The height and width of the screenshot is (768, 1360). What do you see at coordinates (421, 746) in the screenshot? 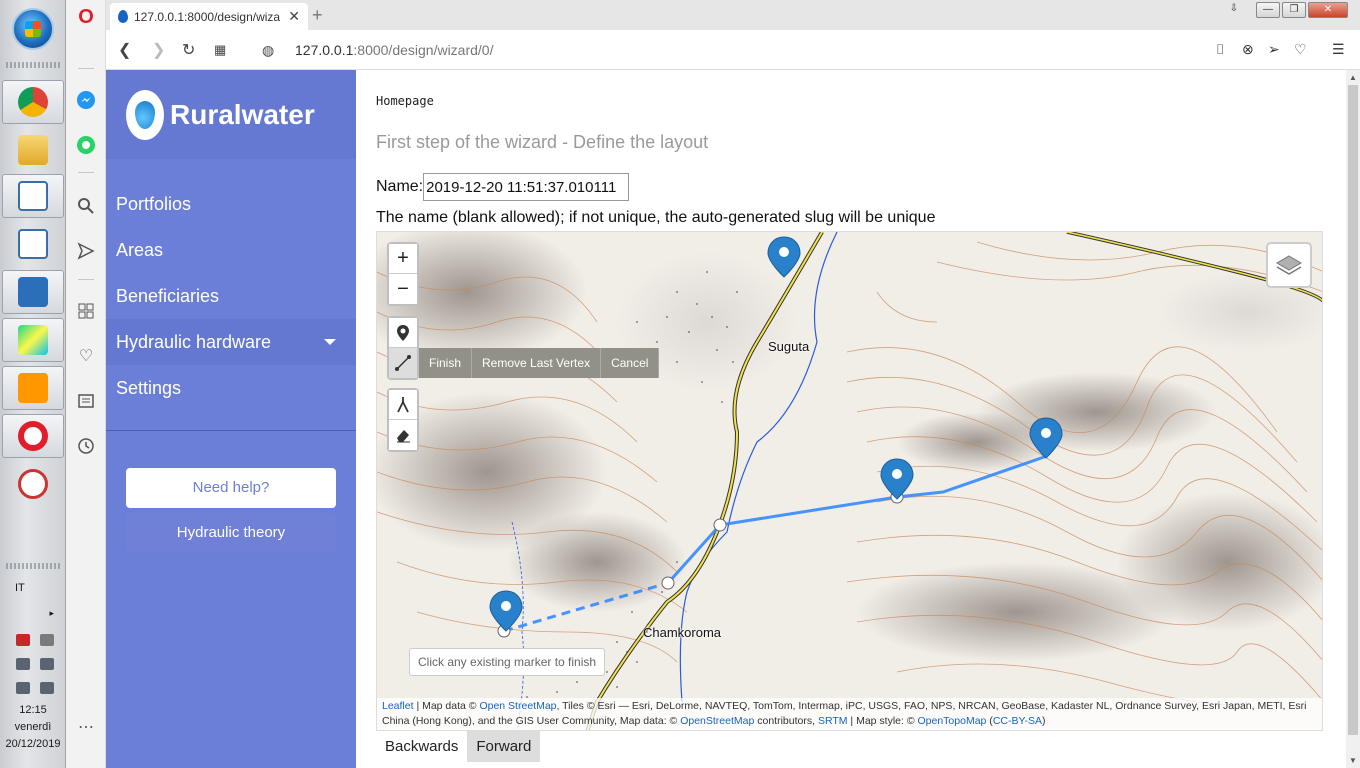
I see `backwards-button: Backwards` at bounding box center [421, 746].